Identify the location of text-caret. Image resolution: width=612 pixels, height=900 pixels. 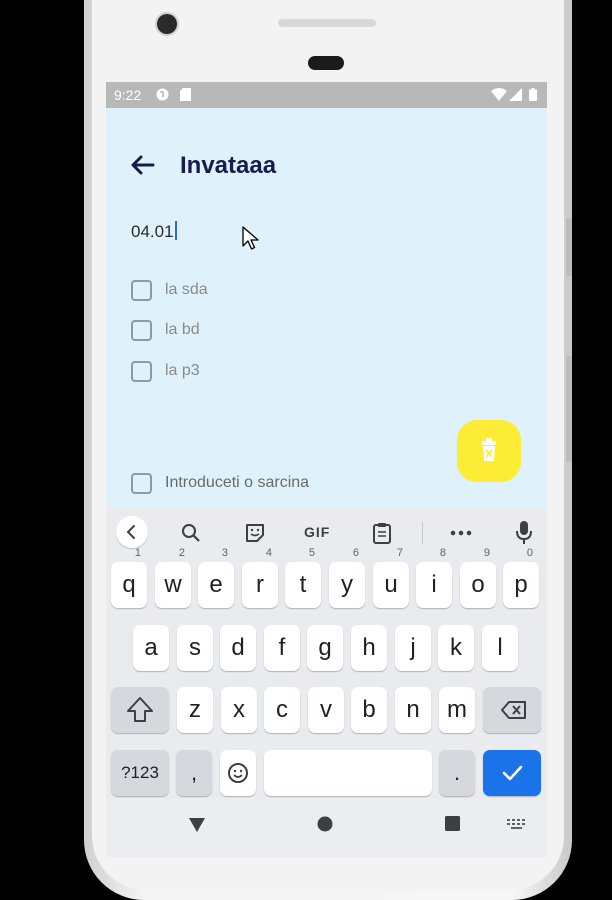
(175, 230).